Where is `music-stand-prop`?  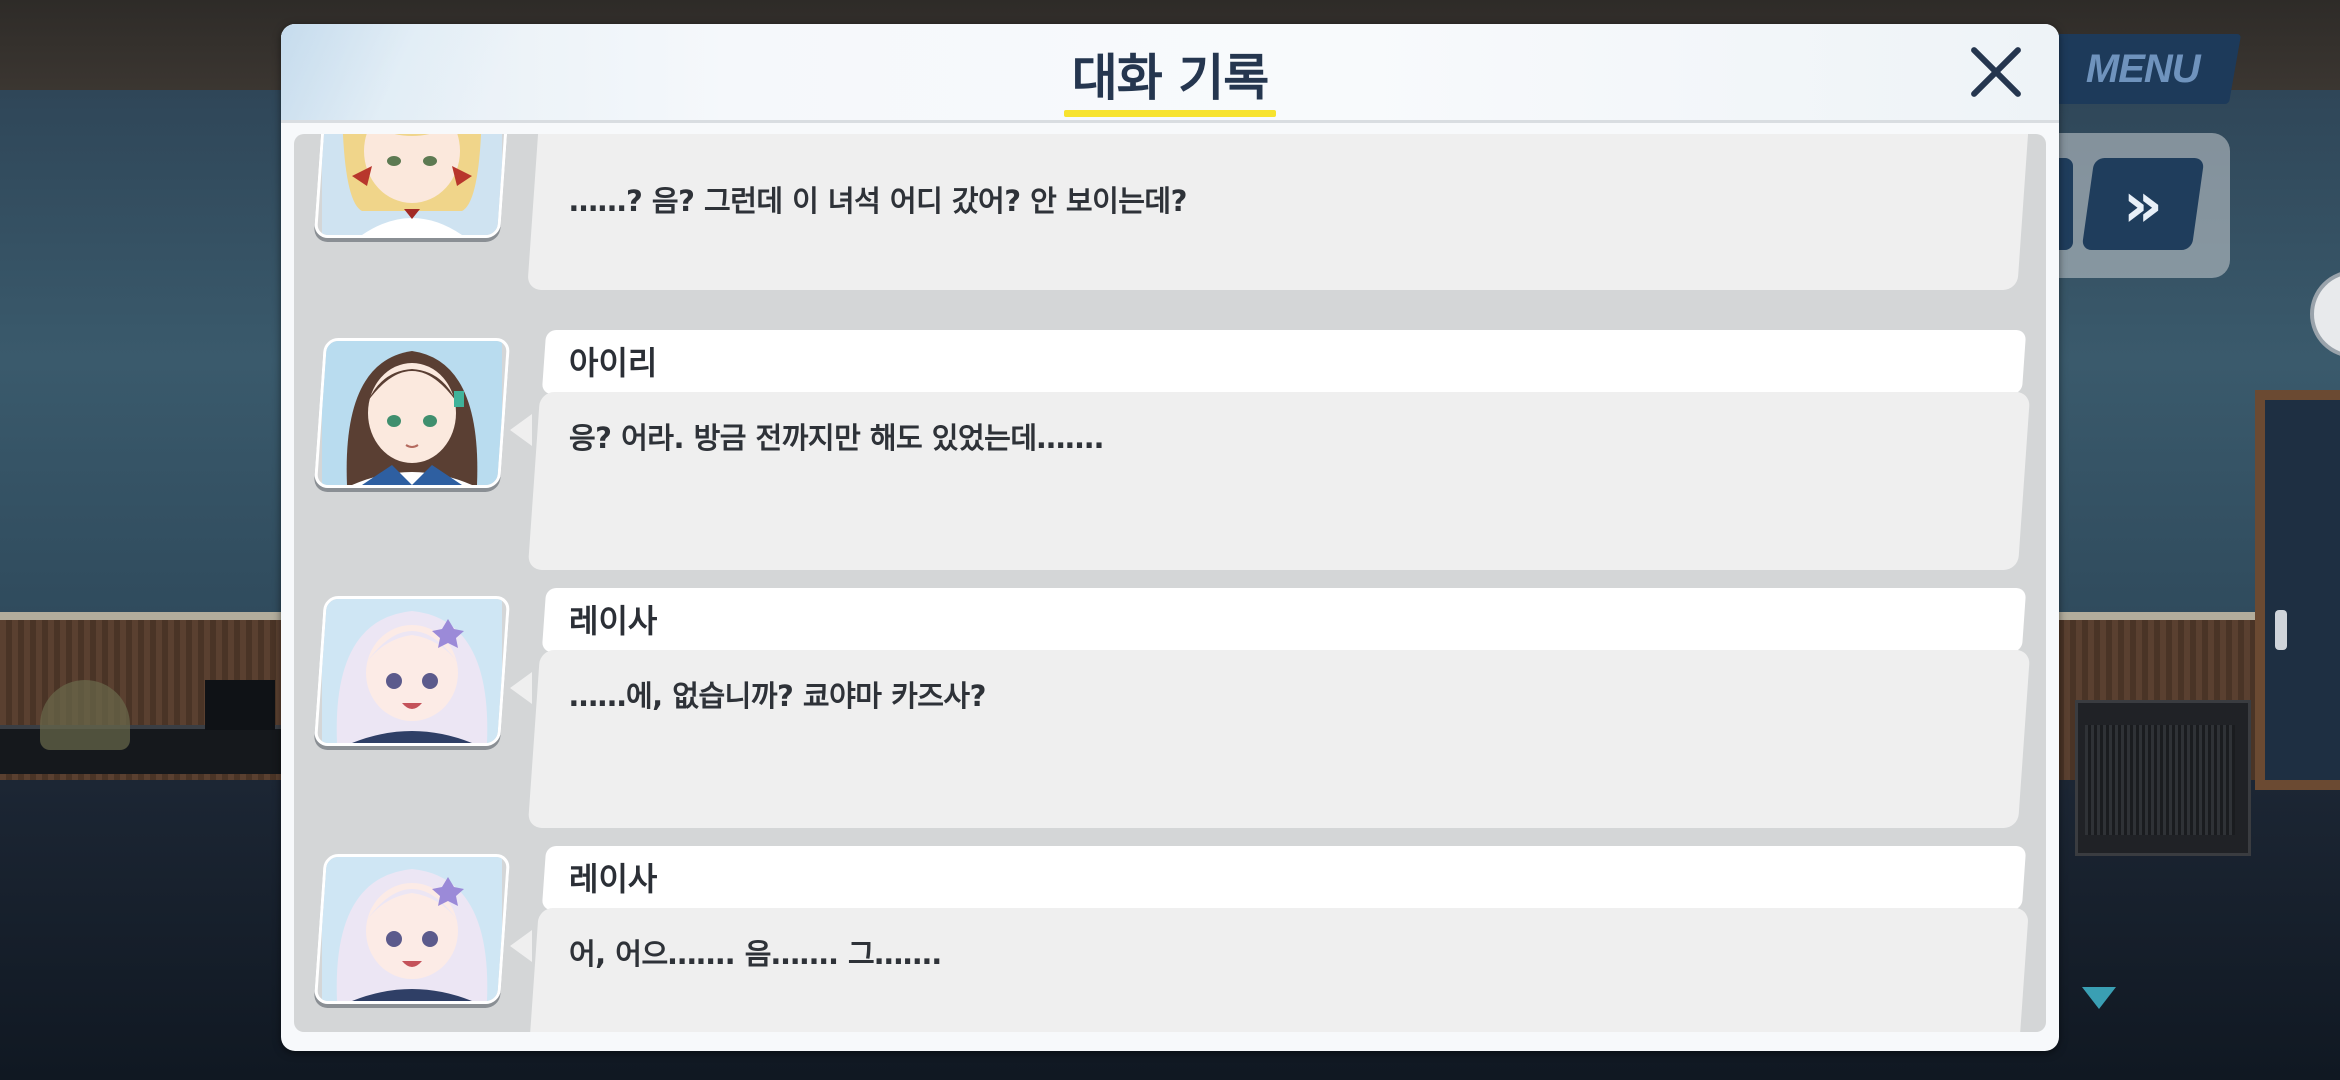 music-stand-prop is located at coordinates (240, 705).